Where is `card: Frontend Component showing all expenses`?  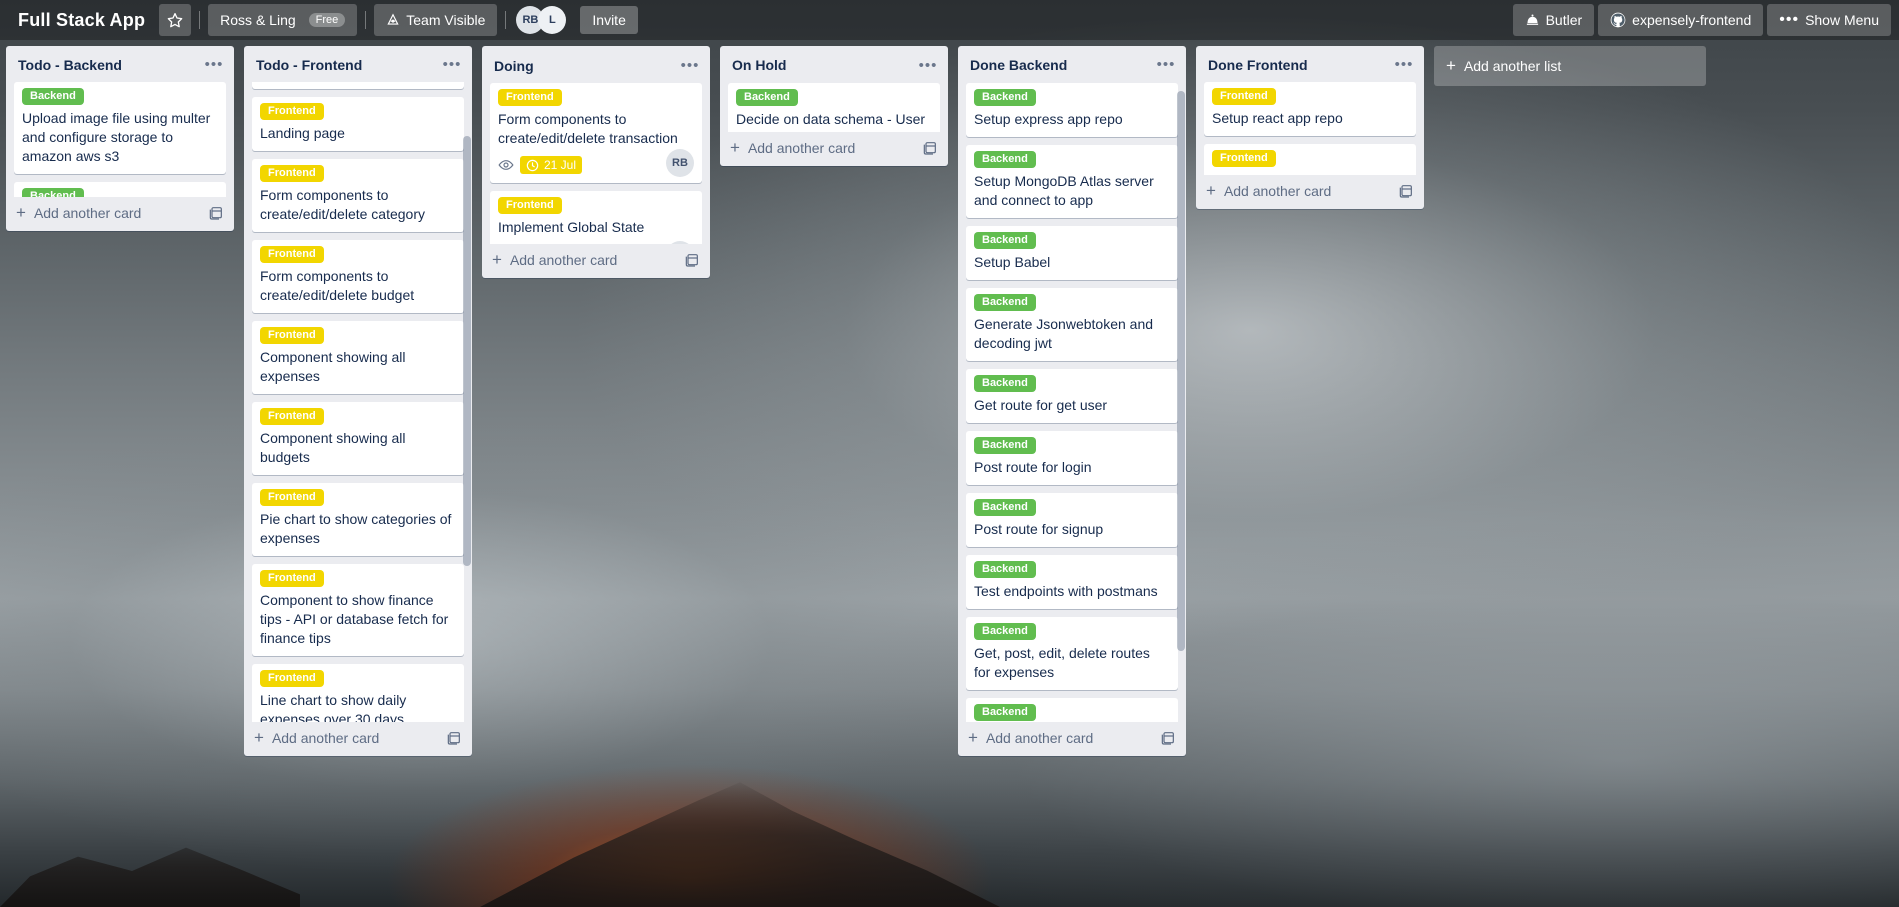
card: Frontend Component showing all expenses is located at coordinates (358, 358).